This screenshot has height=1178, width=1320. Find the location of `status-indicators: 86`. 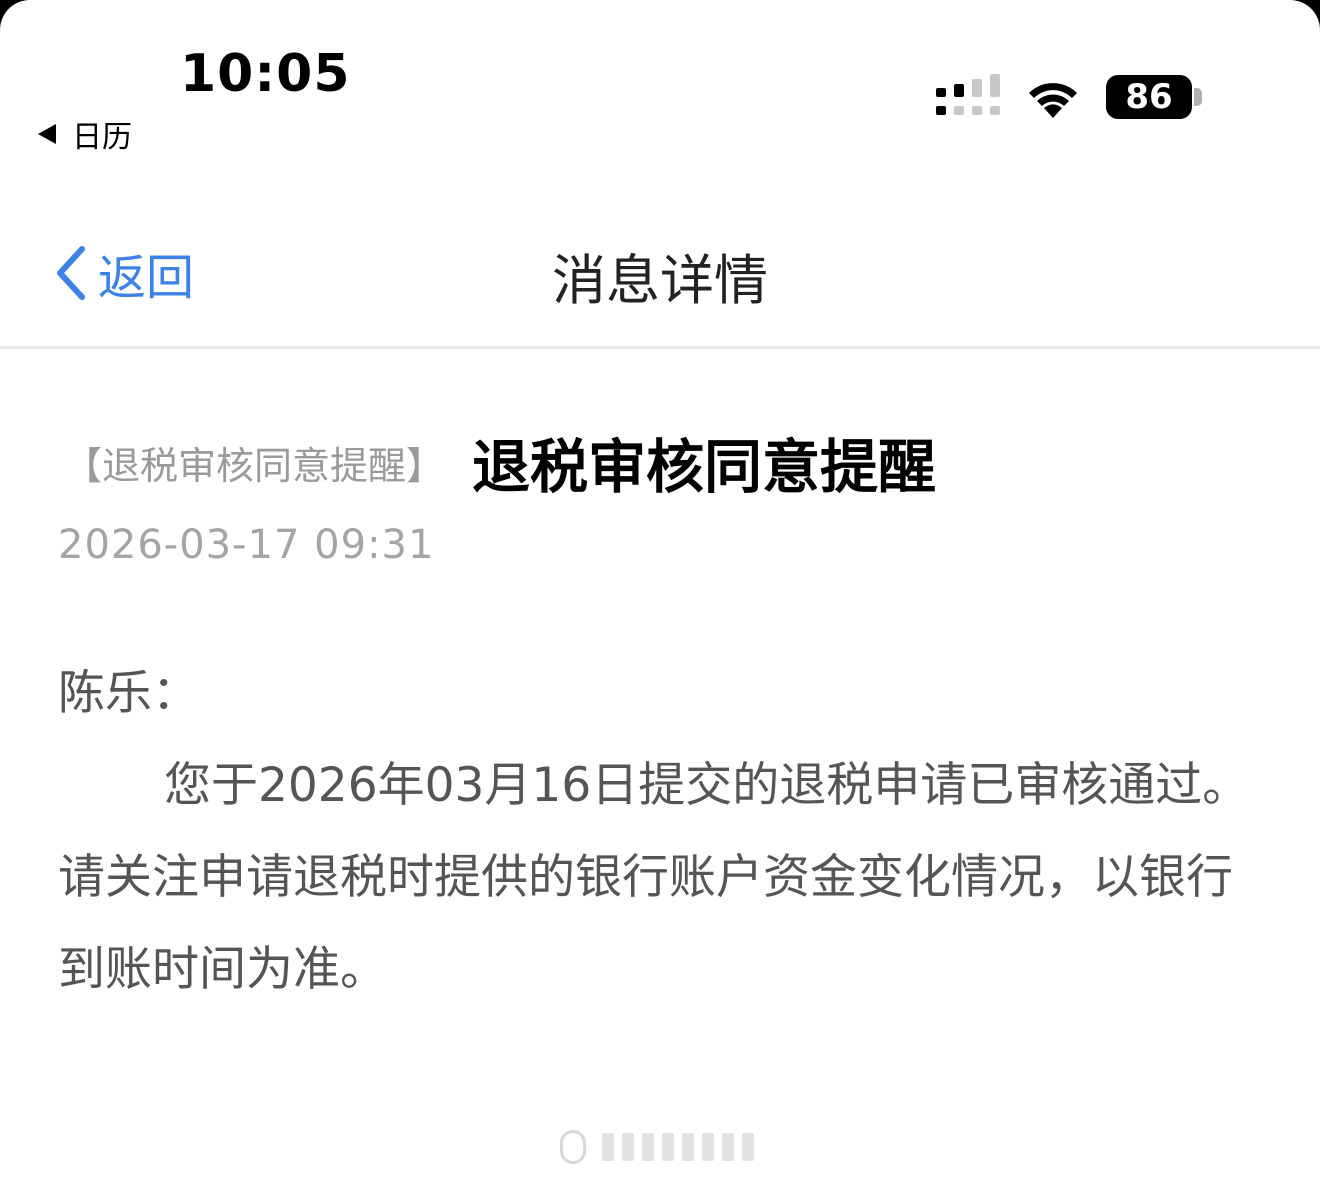

status-indicators: 86 is located at coordinates (1069, 97).